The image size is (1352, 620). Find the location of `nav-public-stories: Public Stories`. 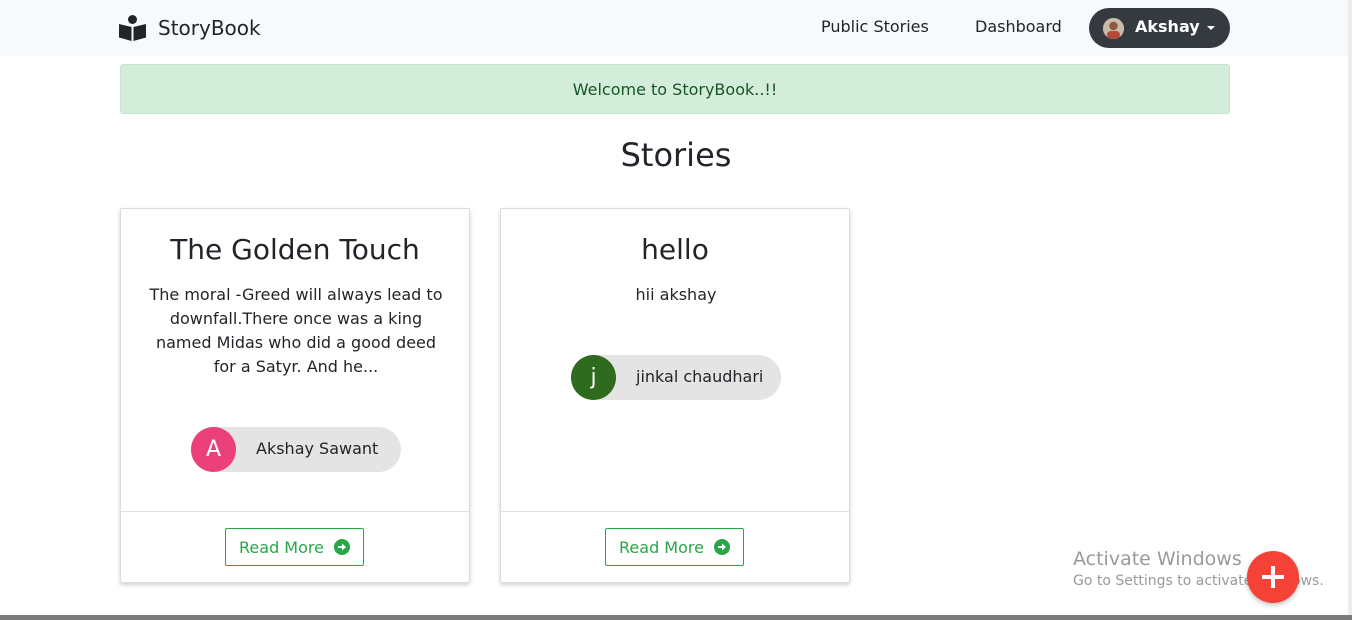

nav-public-stories: Public Stories is located at coordinates (875, 26).